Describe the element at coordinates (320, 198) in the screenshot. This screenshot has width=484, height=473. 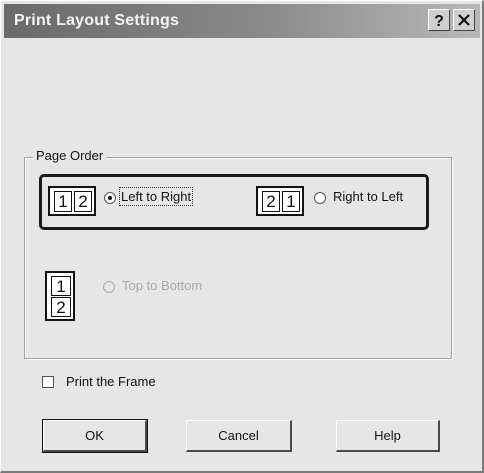
I see `right-to-left-radio` at that location.